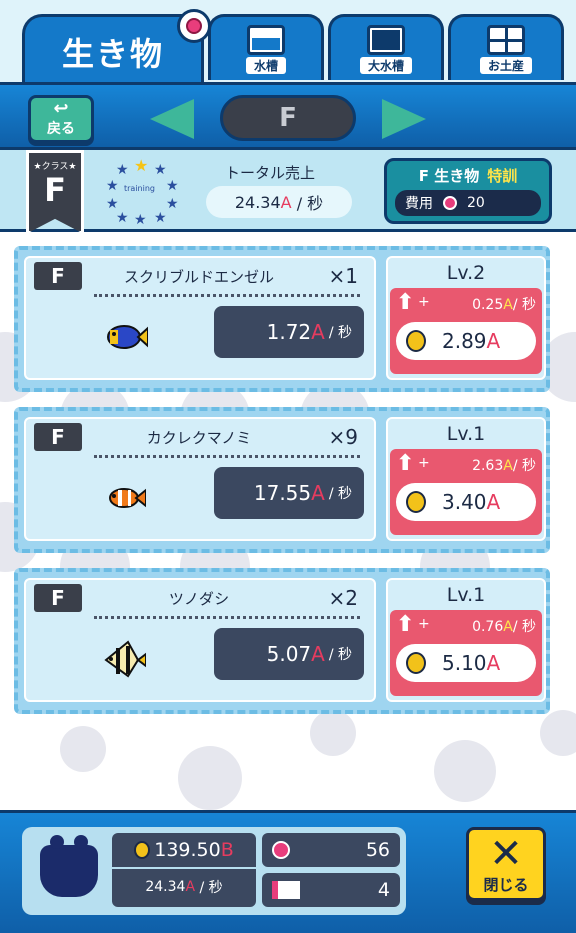 This screenshot has height=933, width=576. What do you see at coordinates (200, 318) in the screenshot?
I see `creature-info: F スクリブルドエンゼル ×1 1.72 A / 秒` at bounding box center [200, 318].